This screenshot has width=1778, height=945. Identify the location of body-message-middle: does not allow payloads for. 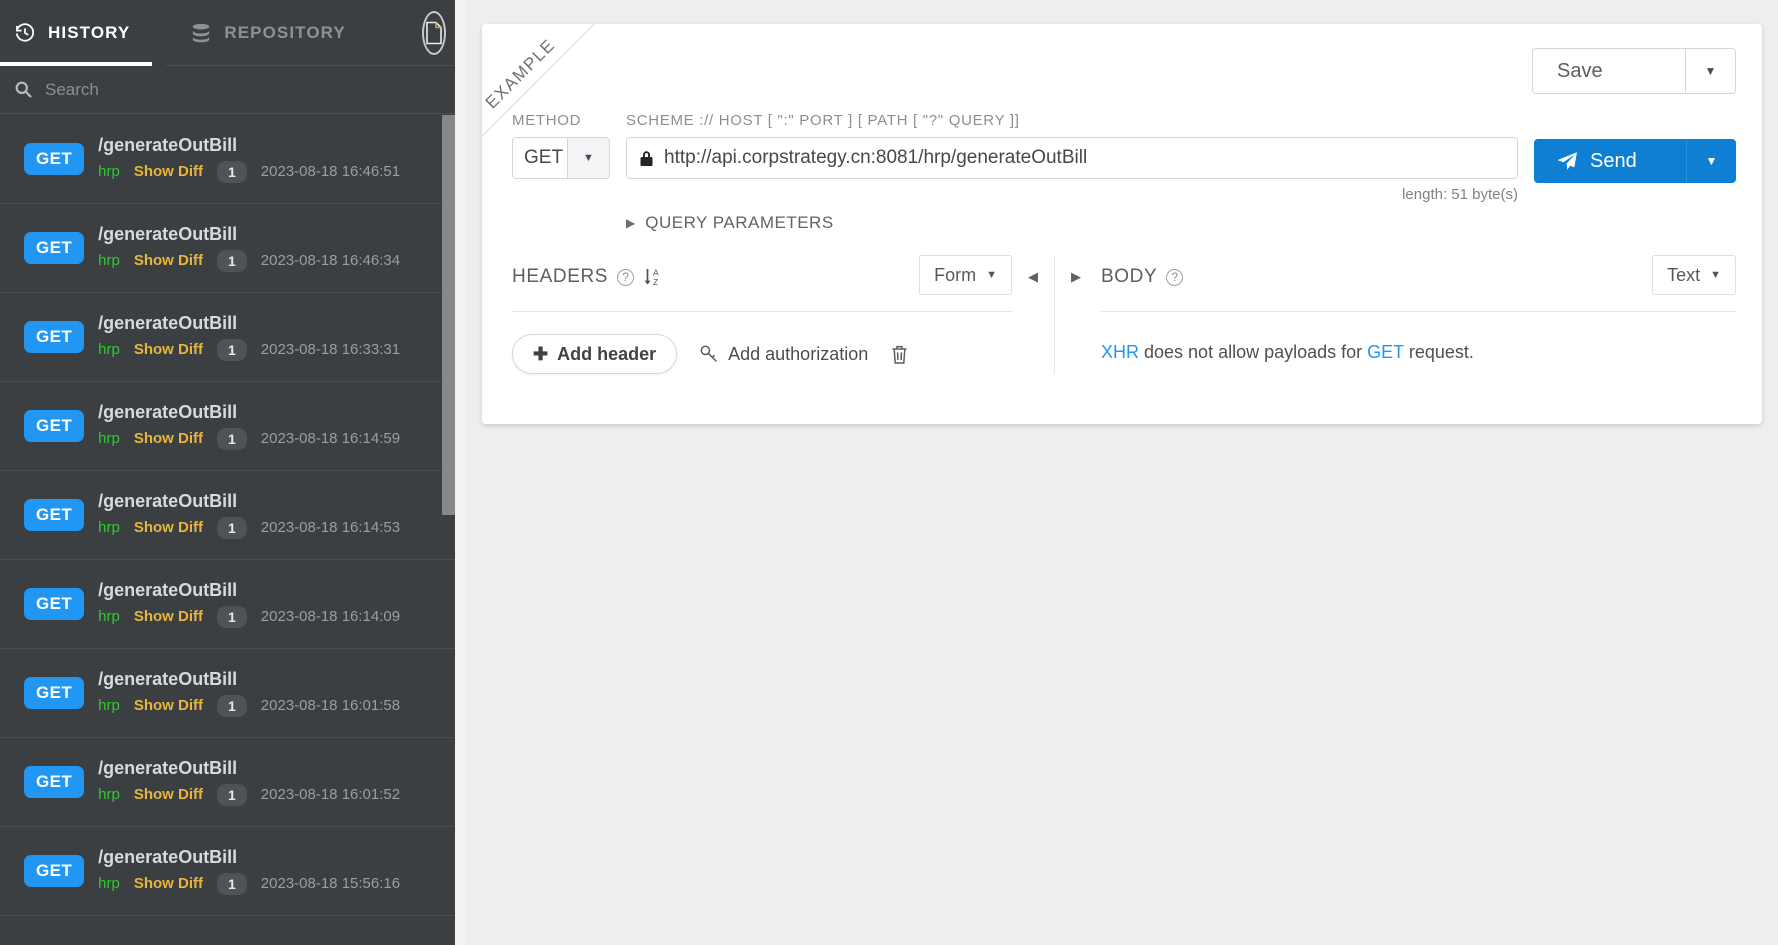
(1253, 352).